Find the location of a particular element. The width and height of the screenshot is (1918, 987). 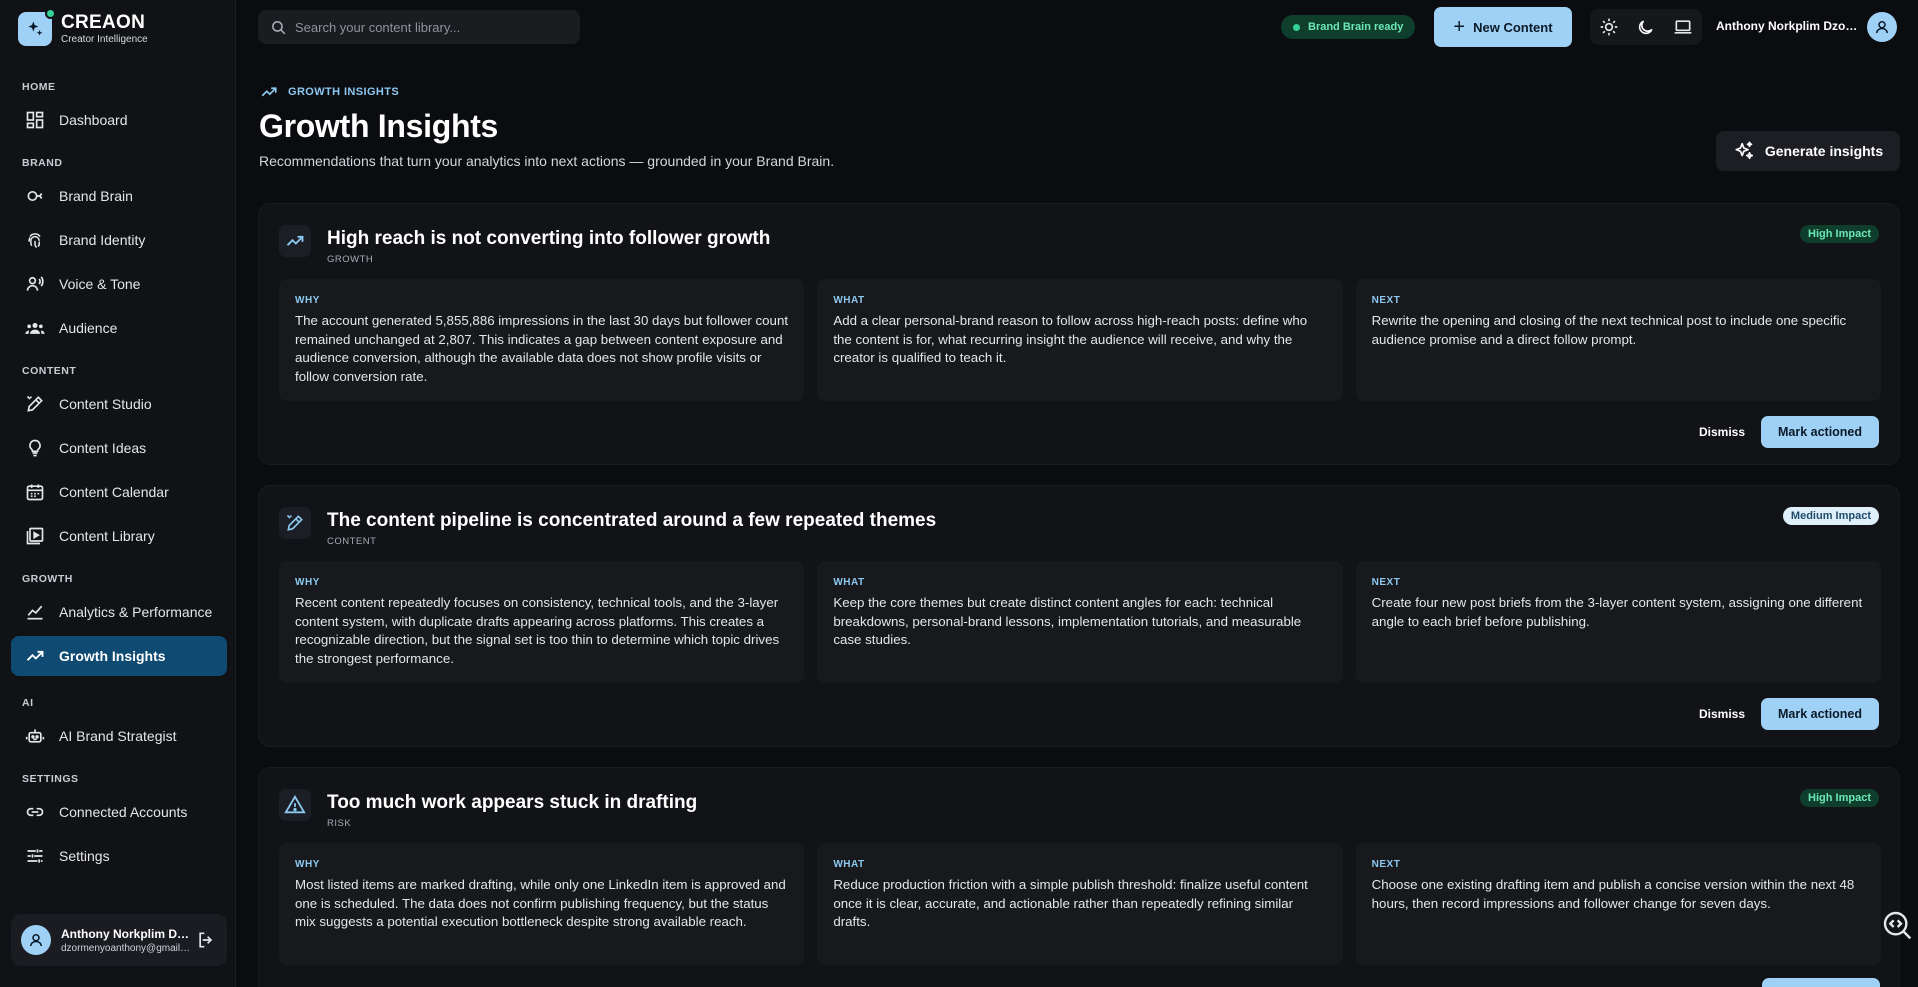

laptop-icon is located at coordinates (1683, 27).